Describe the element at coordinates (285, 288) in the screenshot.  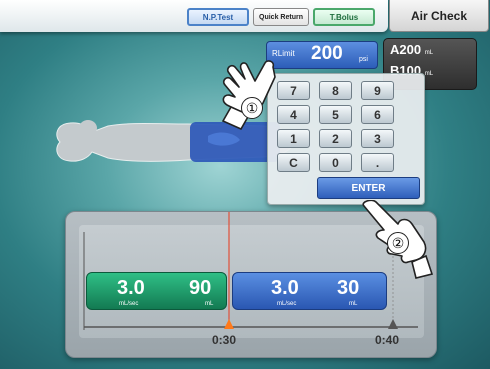
I see `phase-b-rate: 3.0` at that location.